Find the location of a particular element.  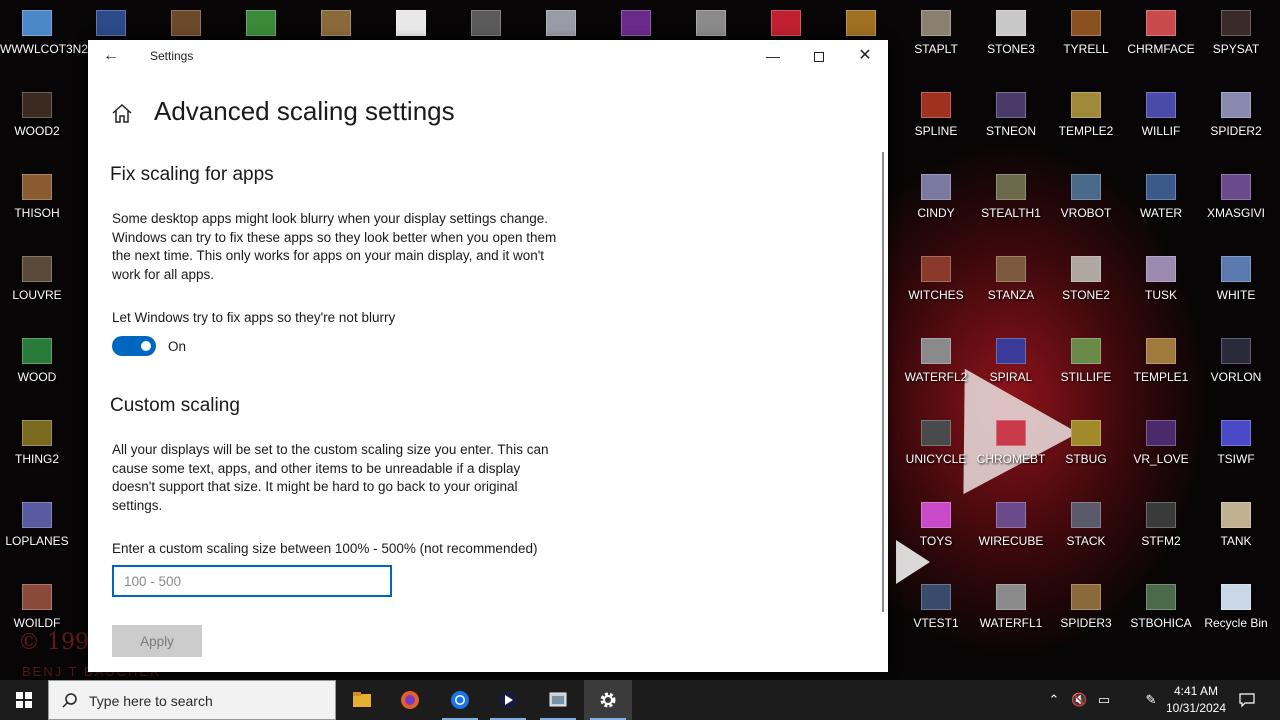

taskbar-file-explorer is located at coordinates (362, 700).